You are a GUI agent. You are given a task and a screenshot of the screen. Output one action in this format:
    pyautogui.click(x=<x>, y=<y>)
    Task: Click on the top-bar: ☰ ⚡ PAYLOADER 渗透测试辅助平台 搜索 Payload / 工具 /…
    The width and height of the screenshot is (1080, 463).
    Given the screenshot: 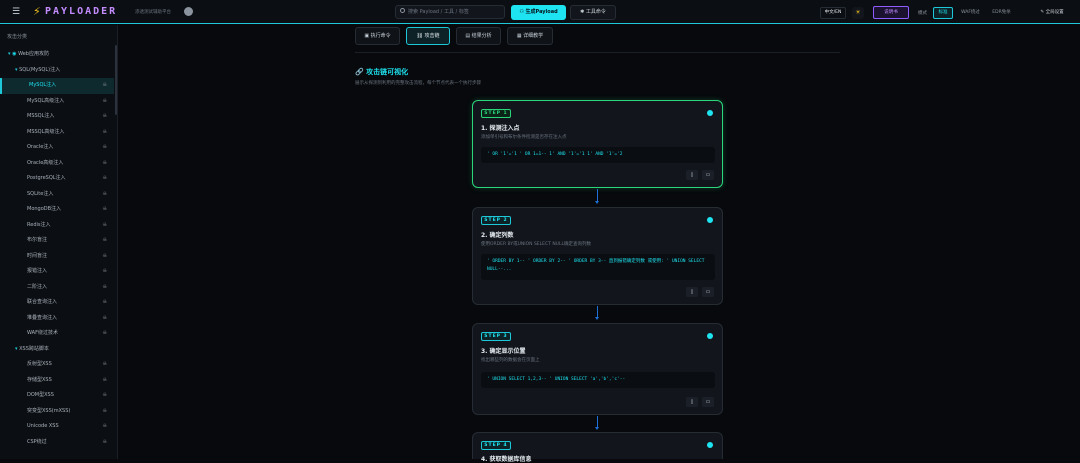 What is the action you would take?
    pyautogui.click(x=540, y=12)
    